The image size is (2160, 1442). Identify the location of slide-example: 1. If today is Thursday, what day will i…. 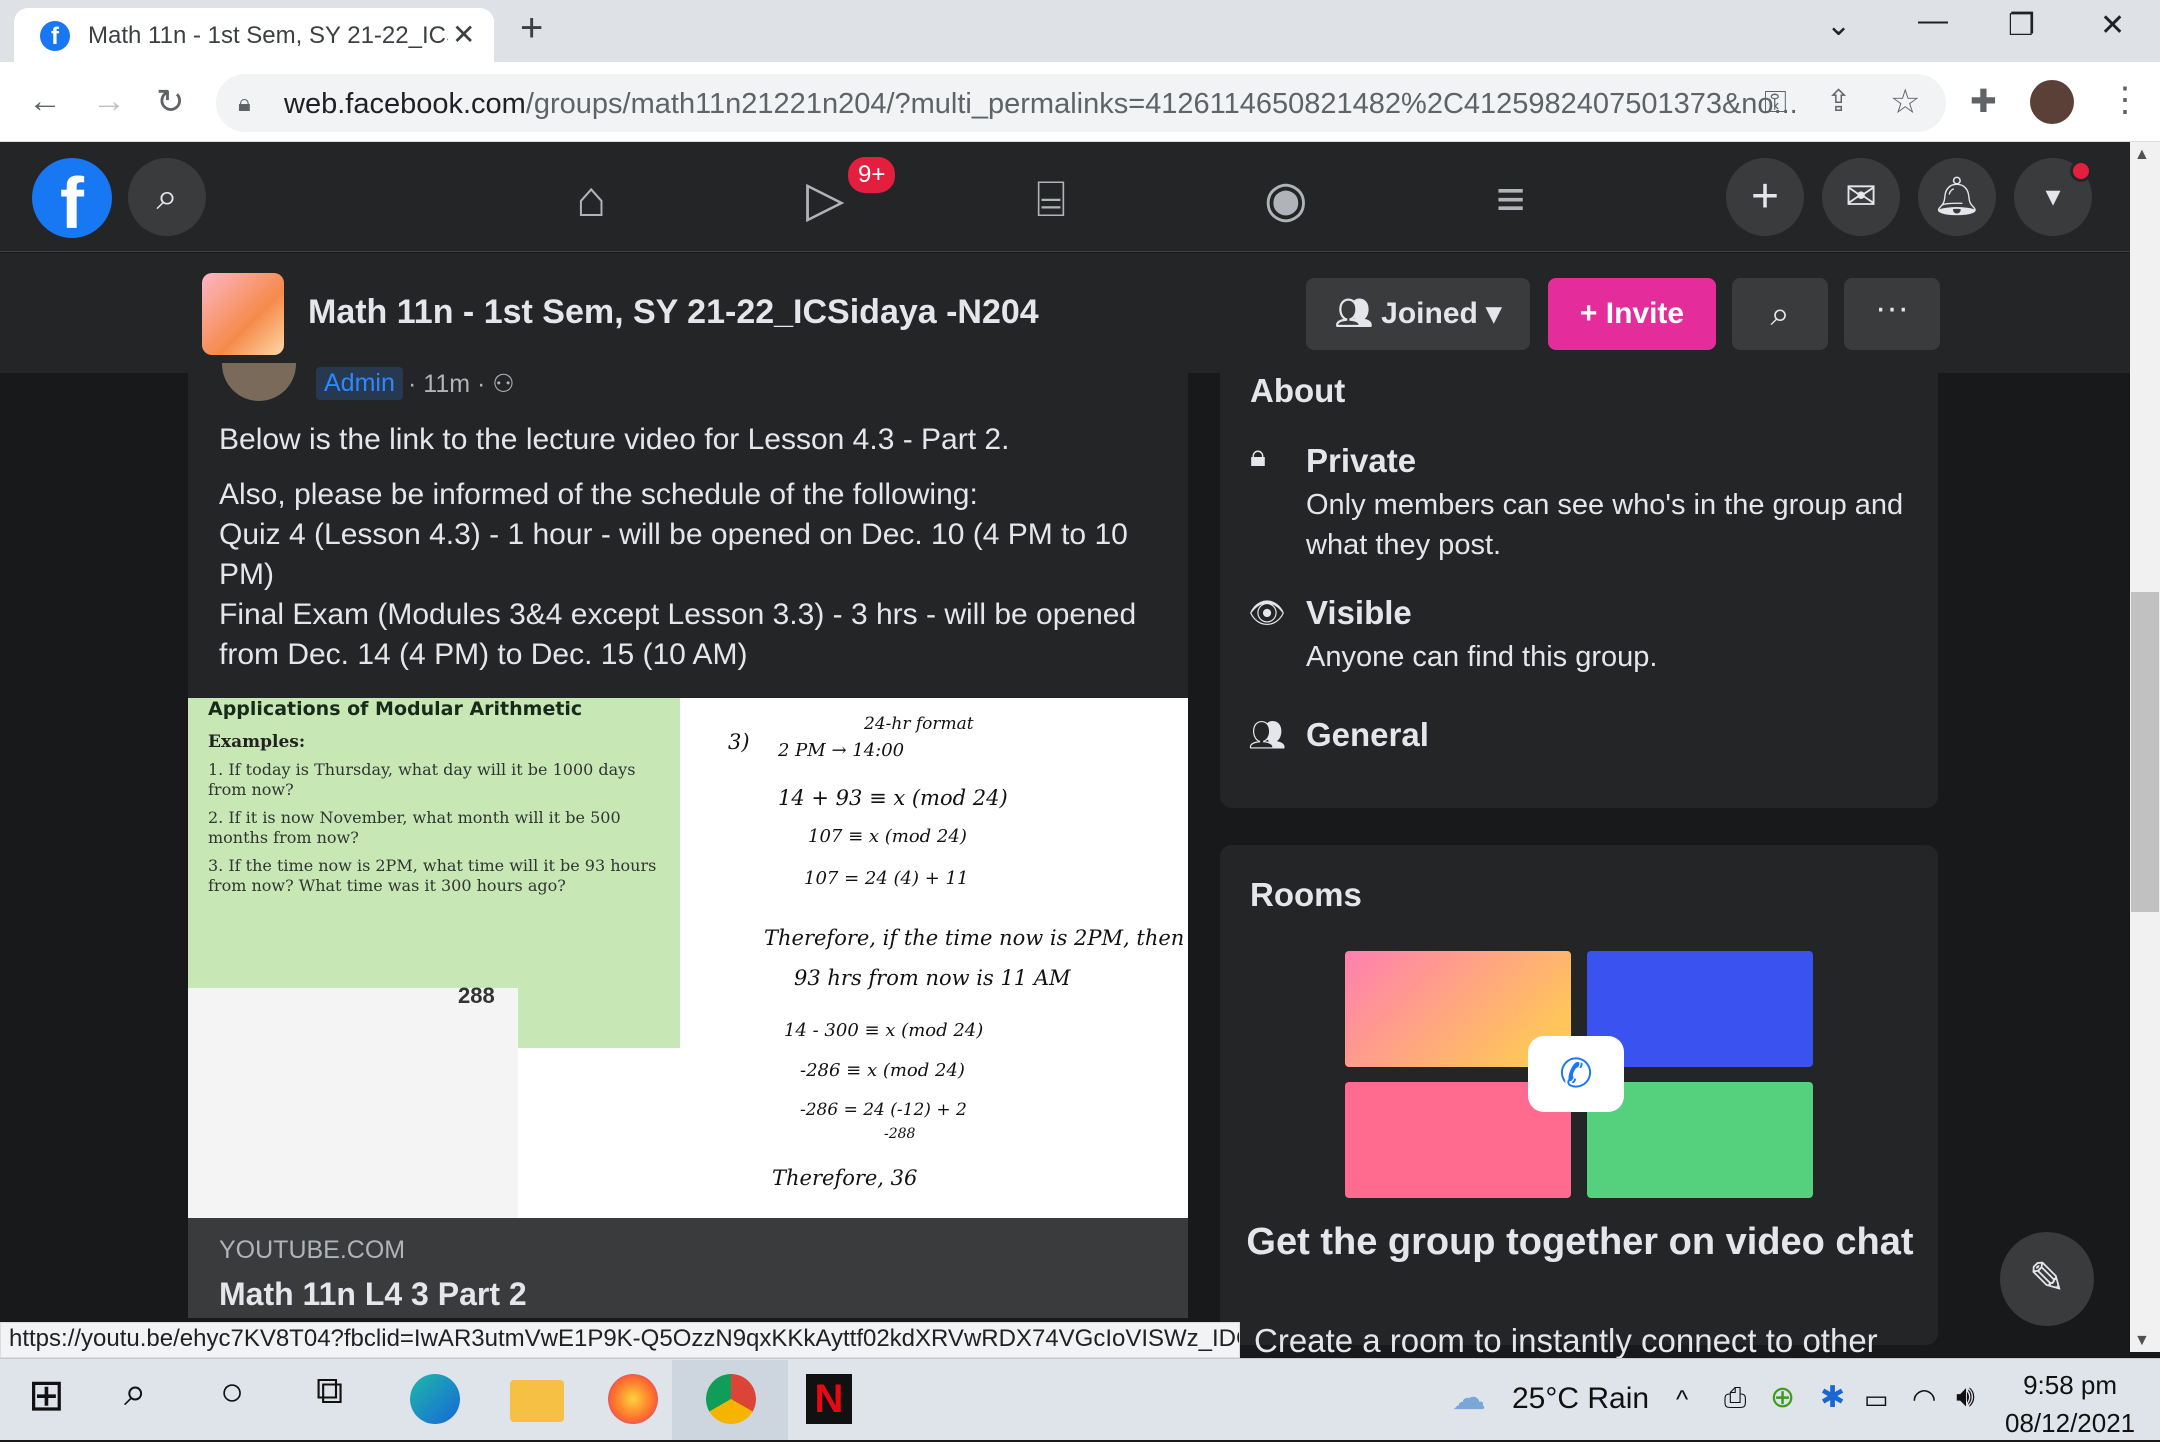
(422, 779).